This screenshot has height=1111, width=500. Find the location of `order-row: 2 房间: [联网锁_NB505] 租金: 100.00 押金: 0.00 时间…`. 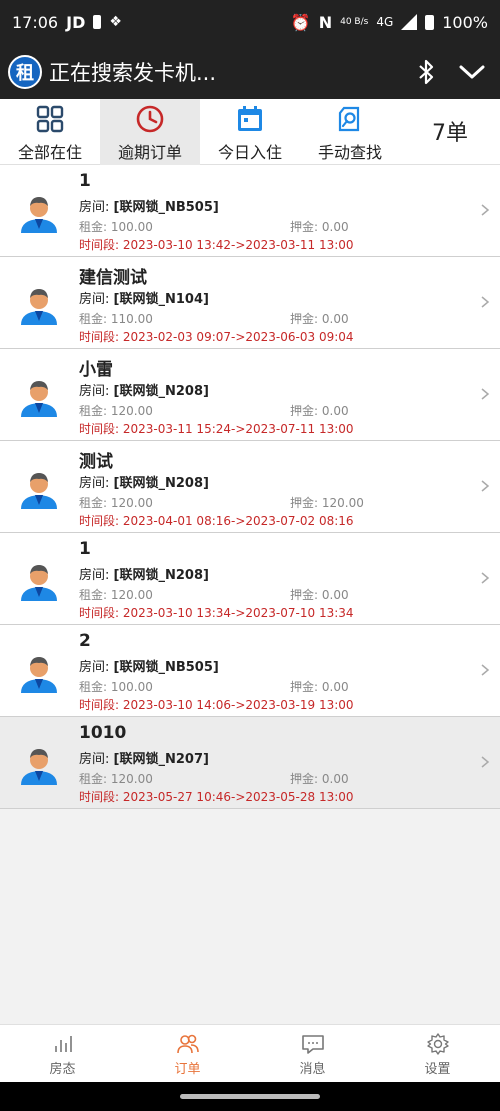

order-row: 2 房间: [联网锁_NB505] 租金: 100.00 押金: 0.00 时间… is located at coordinates (250, 671).